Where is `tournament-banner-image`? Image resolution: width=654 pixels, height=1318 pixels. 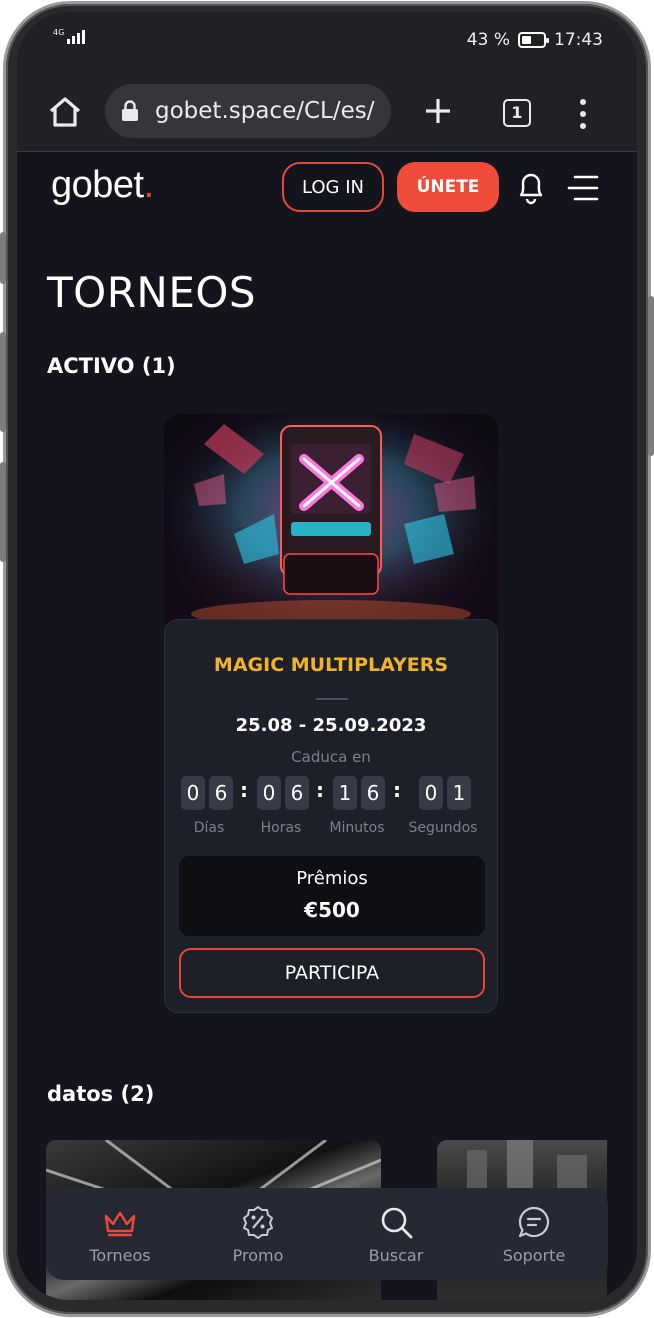 tournament-banner-image is located at coordinates (331, 519).